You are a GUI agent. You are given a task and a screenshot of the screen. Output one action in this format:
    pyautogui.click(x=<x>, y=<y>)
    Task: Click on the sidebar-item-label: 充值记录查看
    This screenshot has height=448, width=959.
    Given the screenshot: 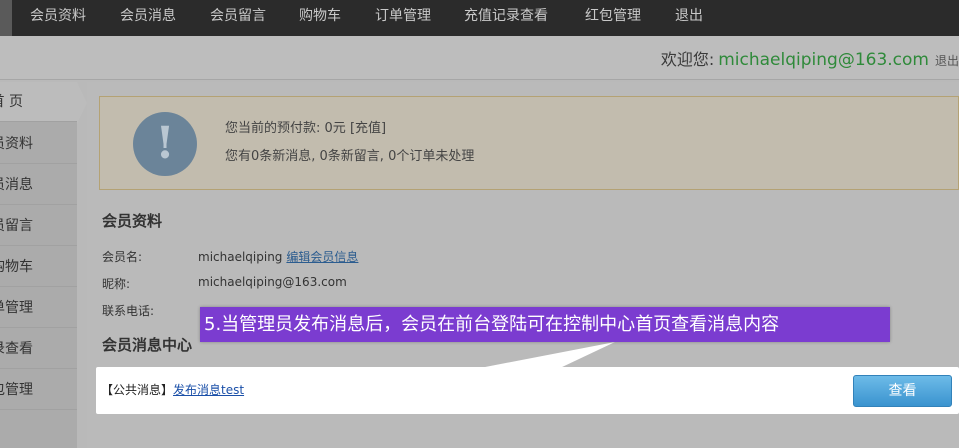 What is the action you would take?
    pyautogui.click(x=16, y=349)
    